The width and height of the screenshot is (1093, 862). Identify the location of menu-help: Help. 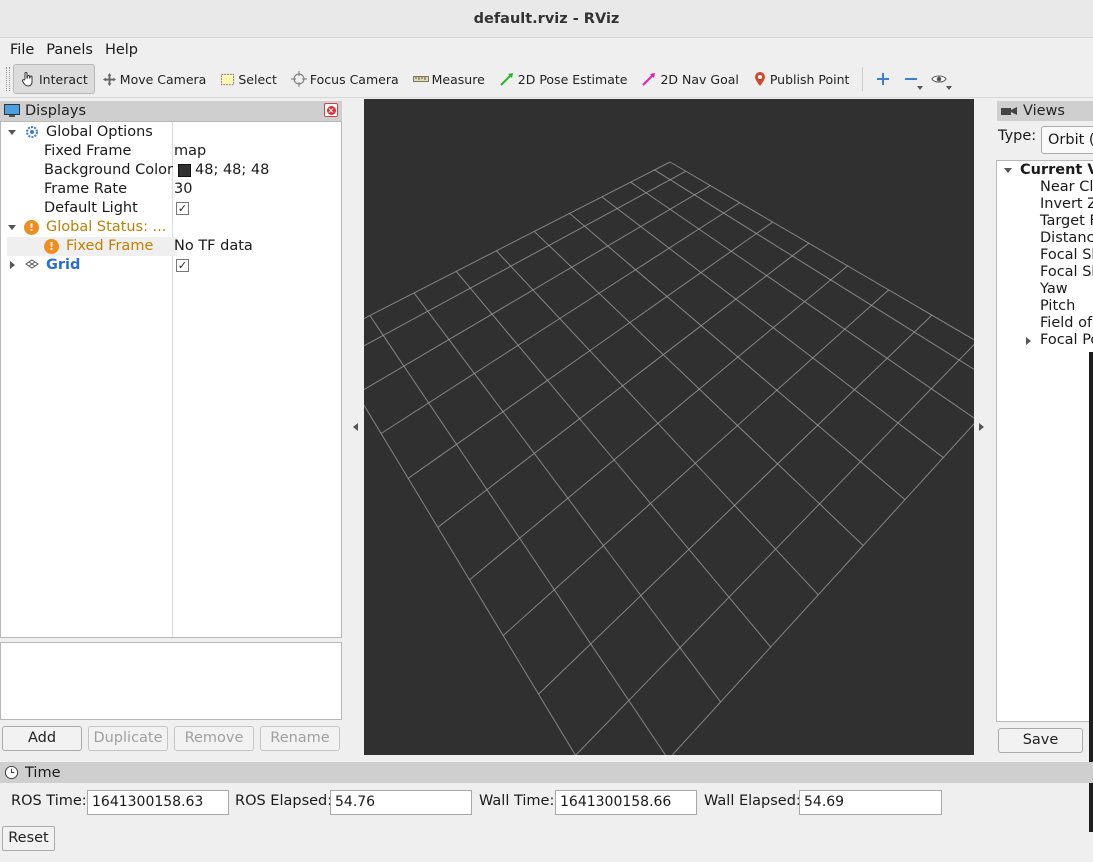
(121, 50).